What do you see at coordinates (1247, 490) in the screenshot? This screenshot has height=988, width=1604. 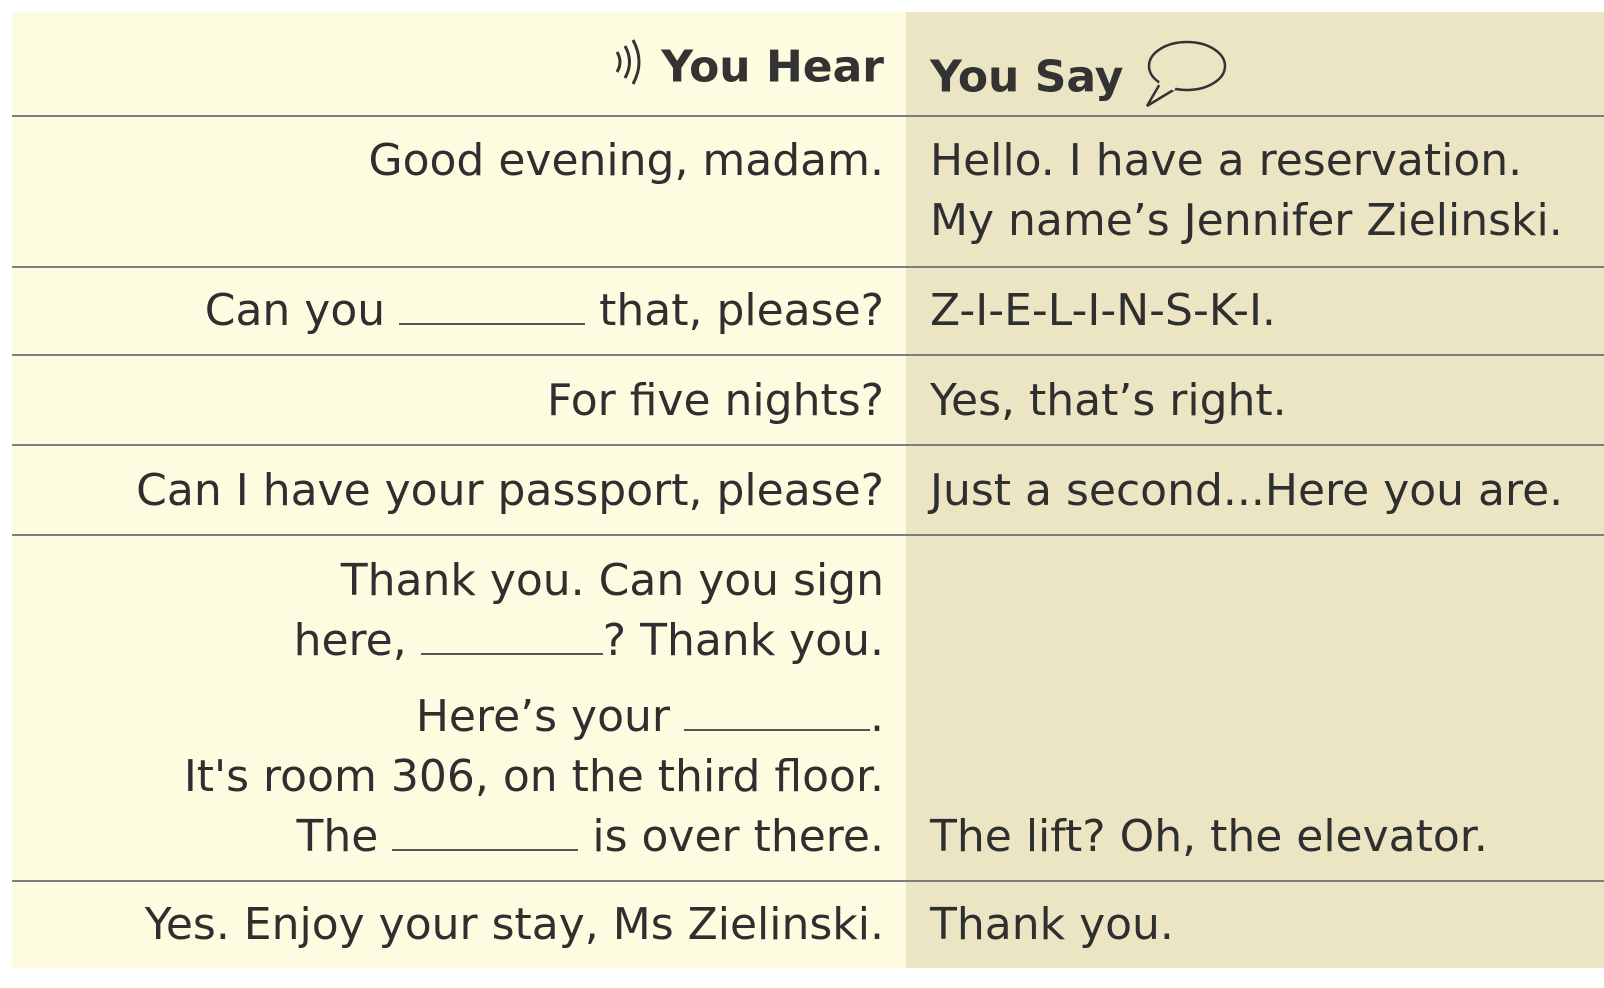 I see `say-text: Just a second...Here you are.` at bounding box center [1247, 490].